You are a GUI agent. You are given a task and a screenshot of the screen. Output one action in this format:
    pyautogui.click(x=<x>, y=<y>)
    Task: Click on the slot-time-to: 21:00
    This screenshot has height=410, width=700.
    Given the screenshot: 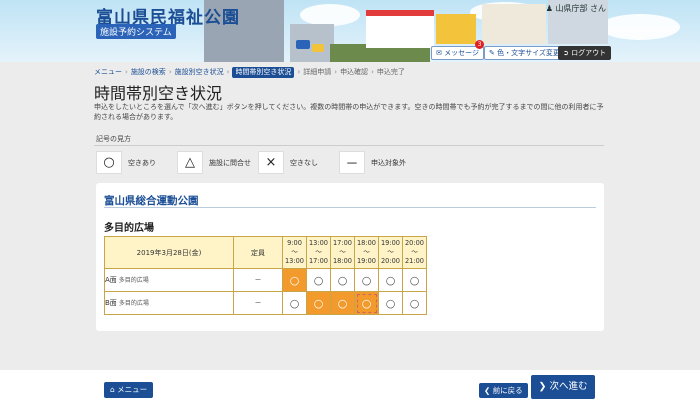 What is the action you would take?
    pyautogui.click(x=414, y=261)
    